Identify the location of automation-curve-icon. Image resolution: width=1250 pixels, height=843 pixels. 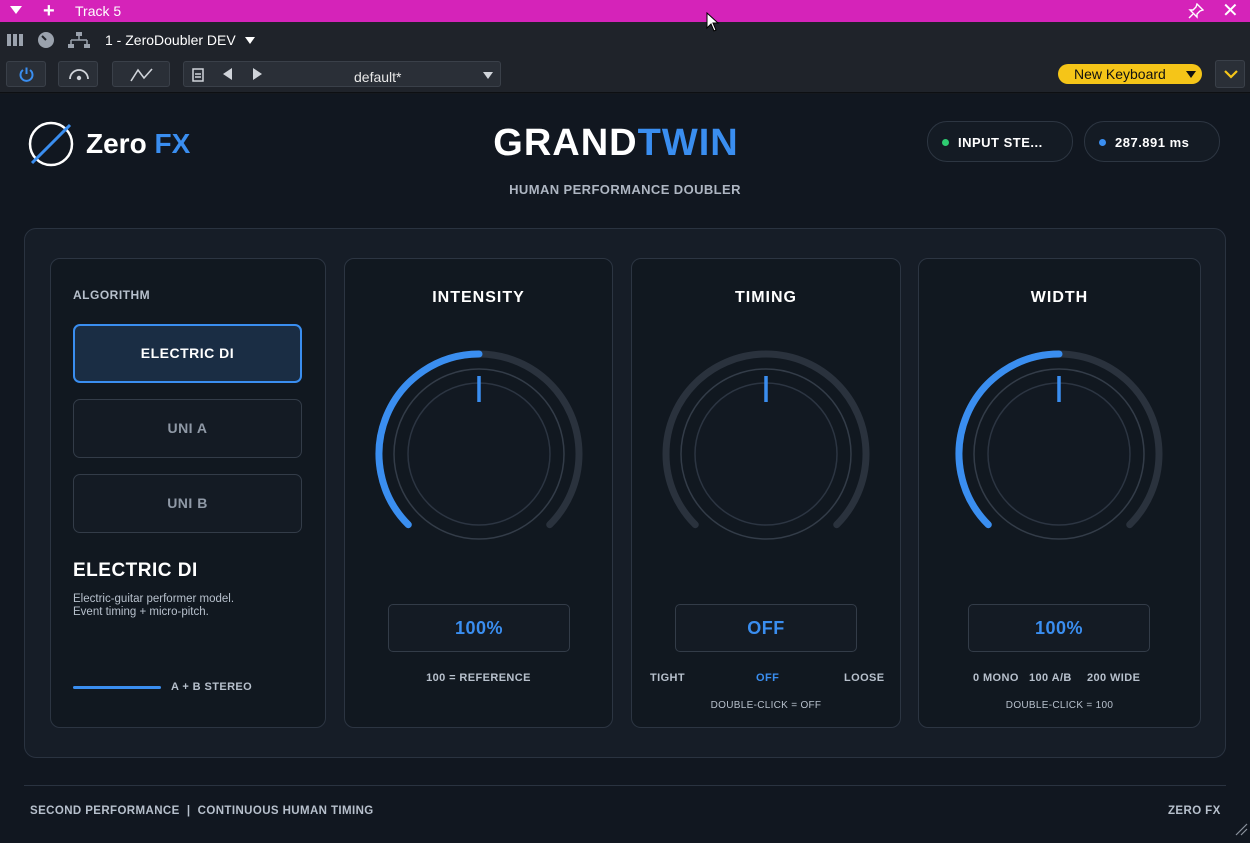
(141, 75).